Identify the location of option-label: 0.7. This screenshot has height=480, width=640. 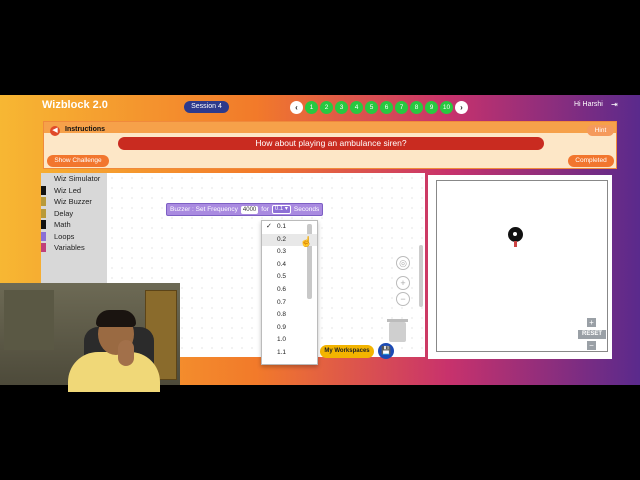
(282, 302).